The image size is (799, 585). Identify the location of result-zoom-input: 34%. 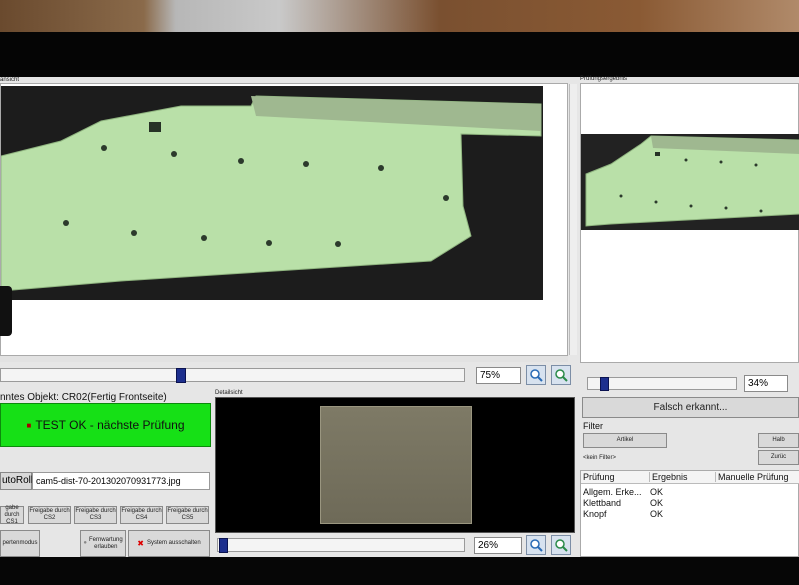
(766, 383).